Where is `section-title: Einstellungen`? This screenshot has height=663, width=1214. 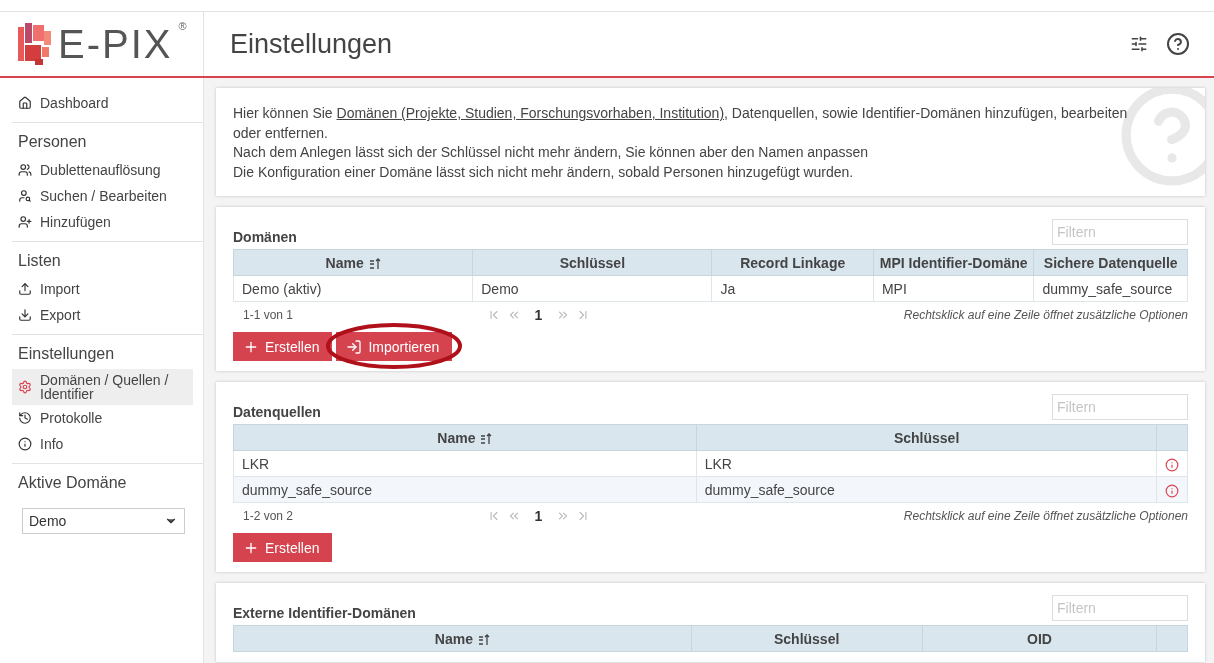
section-title: Einstellungen is located at coordinates (66, 354).